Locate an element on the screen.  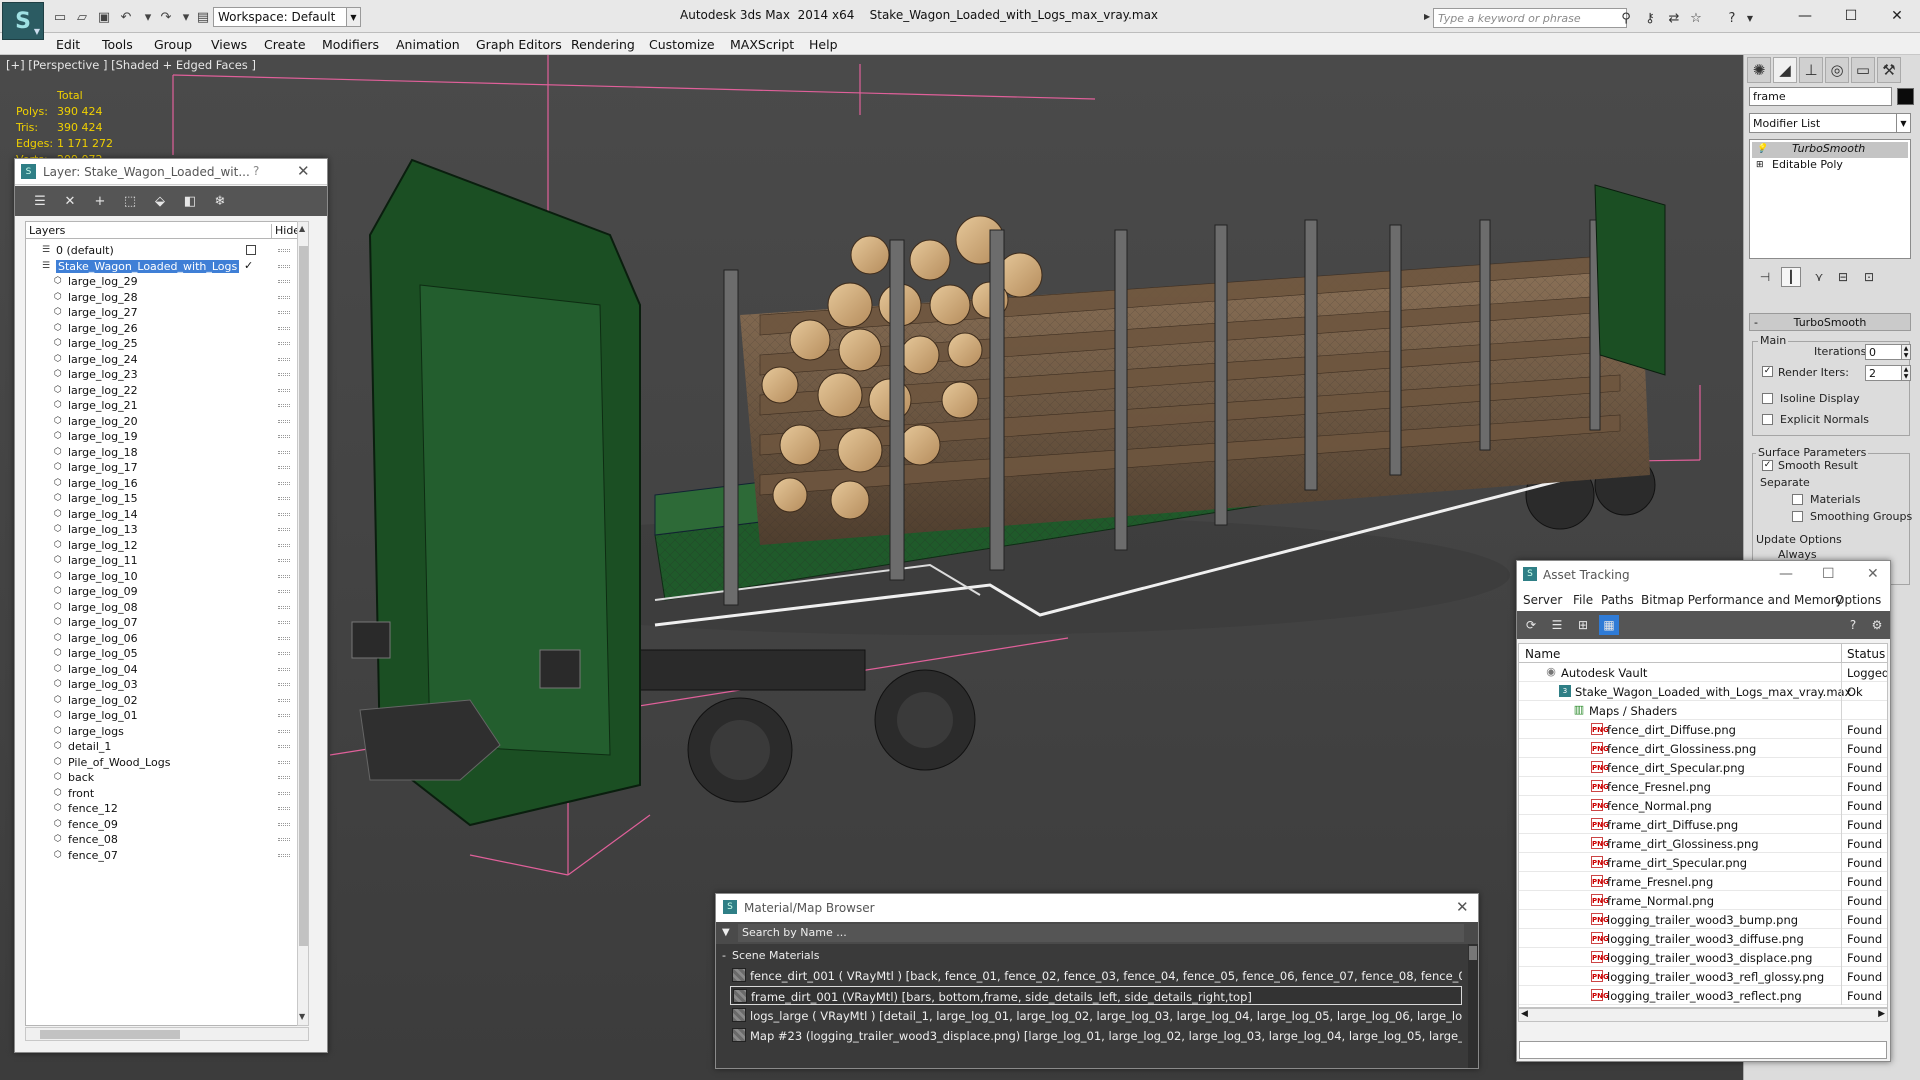
layers-column-header: Layers is located at coordinates (47, 230).